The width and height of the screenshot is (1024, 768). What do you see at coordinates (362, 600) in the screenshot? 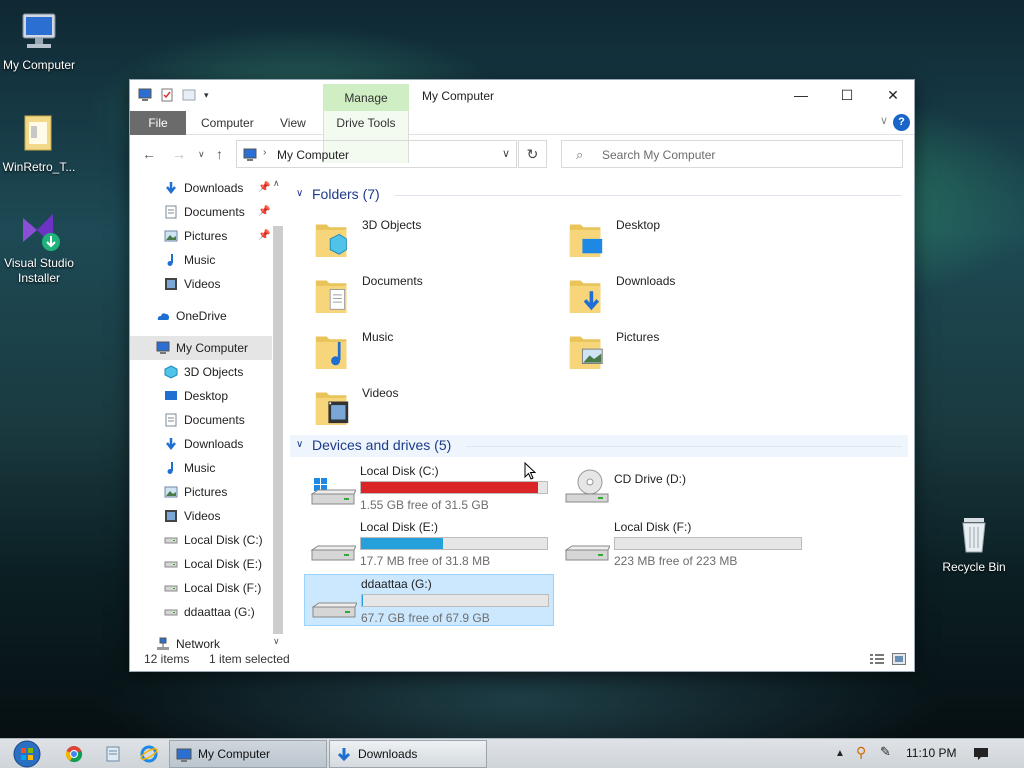
I see `drive-usage-fill` at bounding box center [362, 600].